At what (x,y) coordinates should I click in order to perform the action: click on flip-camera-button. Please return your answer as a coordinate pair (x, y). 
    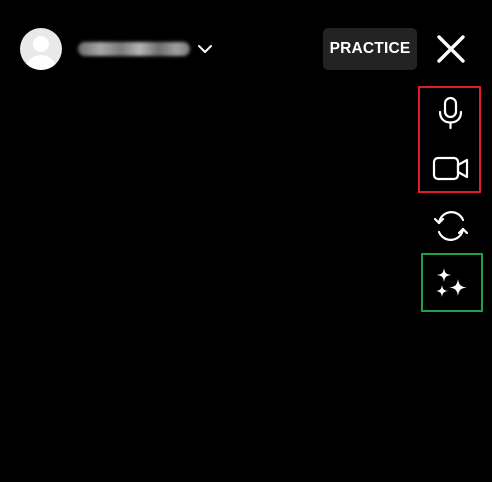
    Looking at the image, I should click on (451, 226).